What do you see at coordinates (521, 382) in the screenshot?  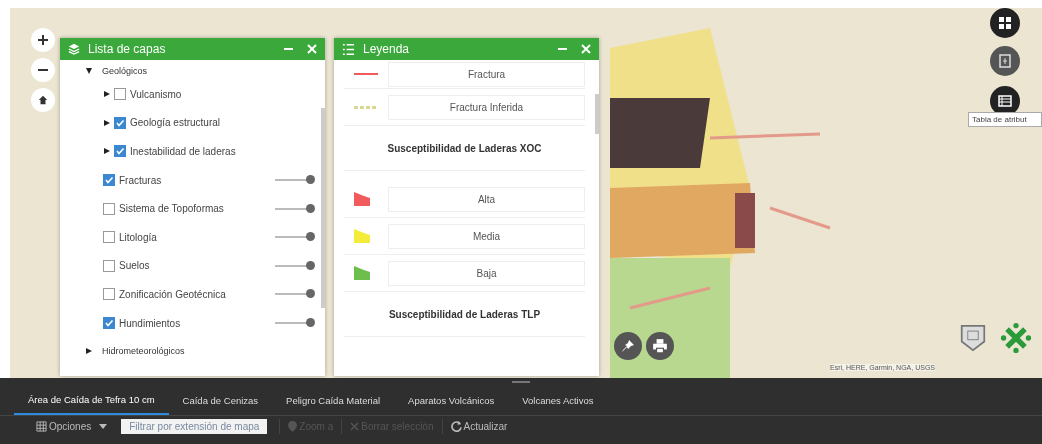 I see `resize-handle` at bounding box center [521, 382].